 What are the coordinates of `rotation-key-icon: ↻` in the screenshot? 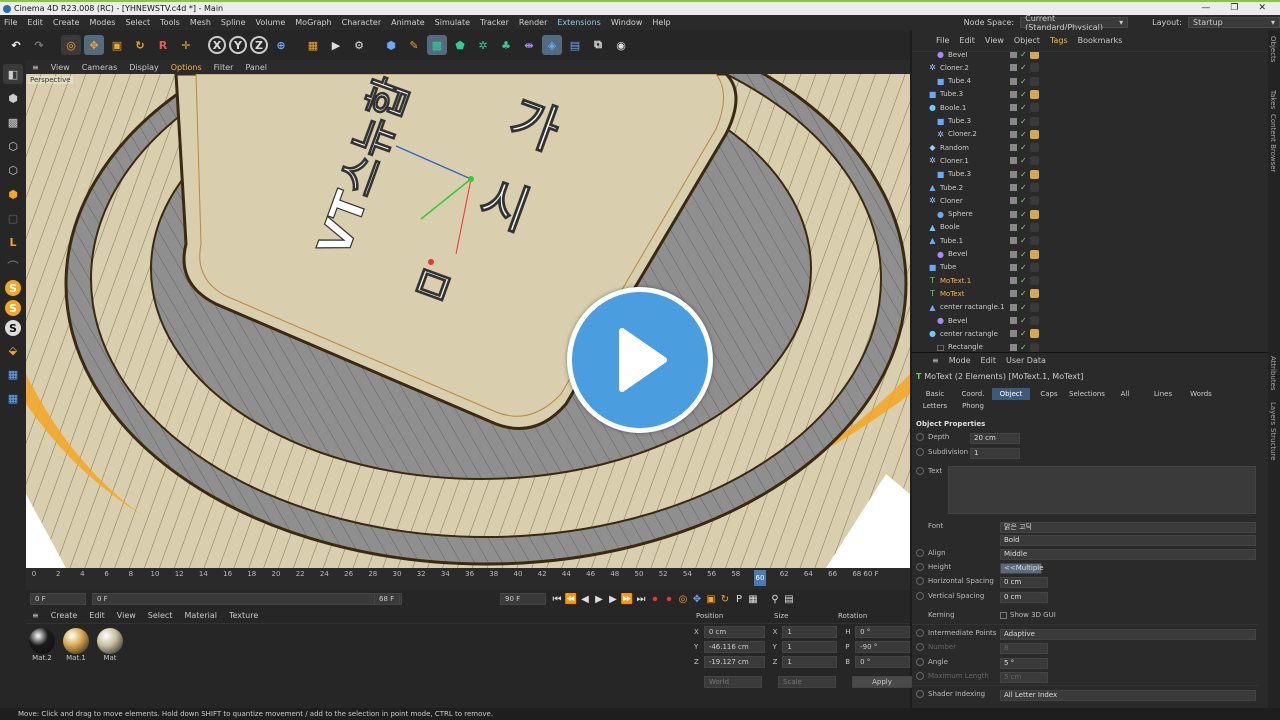 It's located at (725, 599).